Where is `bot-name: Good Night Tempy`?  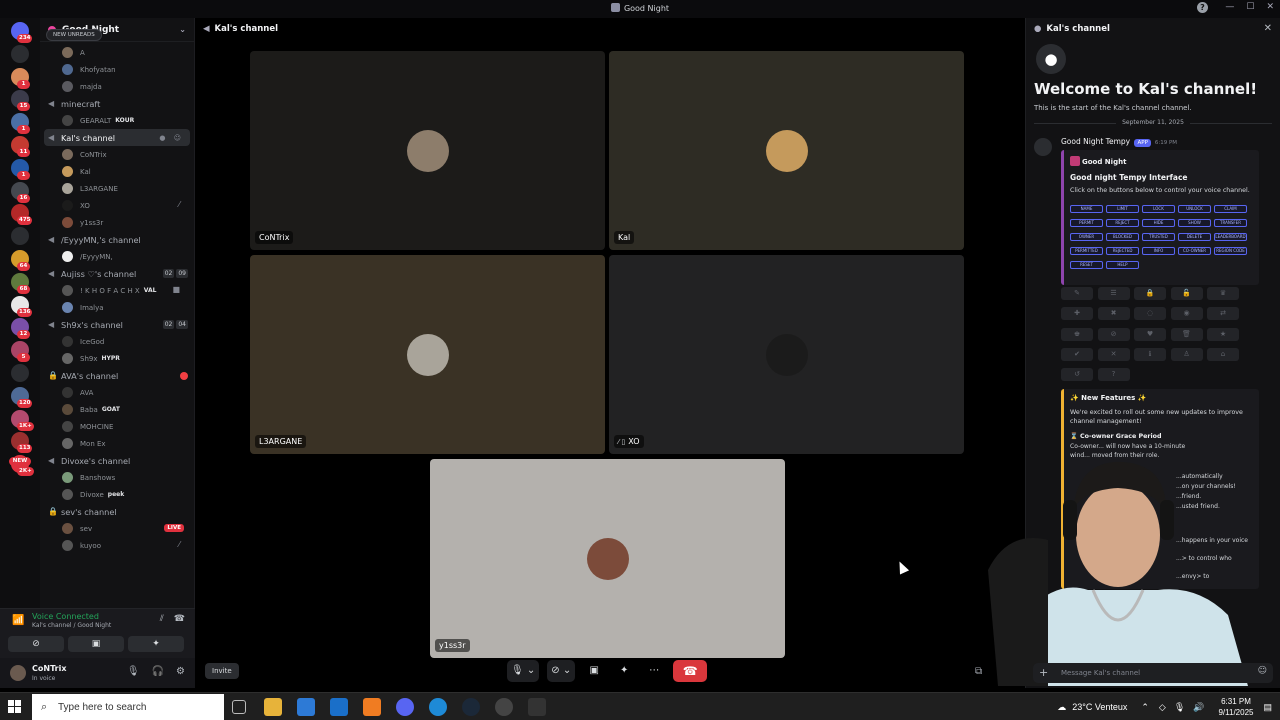 bot-name: Good Night Tempy is located at coordinates (1095, 141).